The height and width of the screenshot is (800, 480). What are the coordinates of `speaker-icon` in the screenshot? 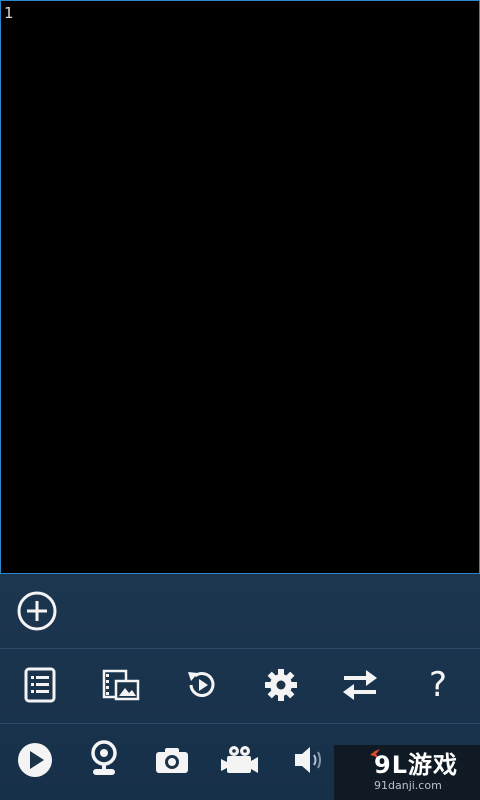 It's located at (308, 760).